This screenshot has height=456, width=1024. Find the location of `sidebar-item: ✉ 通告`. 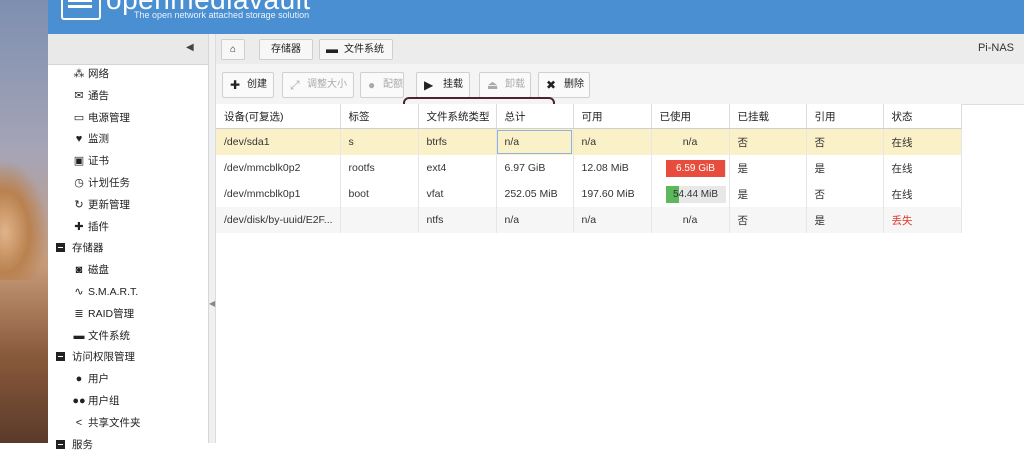

sidebar-item: ✉ 通告 is located at coordinates (128, 97).